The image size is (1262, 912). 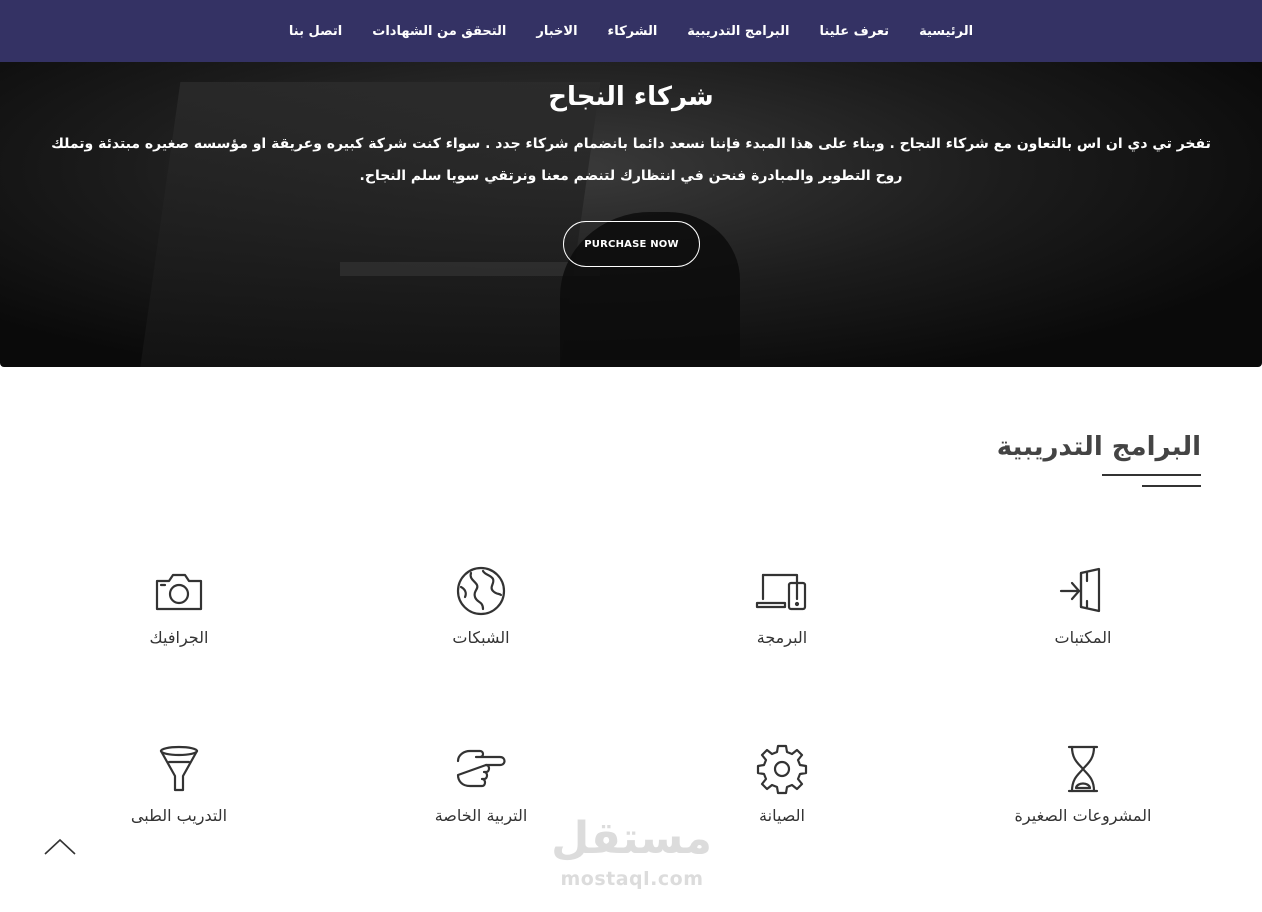 I want to click on laptop-phone-icon, so click(x=782, y=591).